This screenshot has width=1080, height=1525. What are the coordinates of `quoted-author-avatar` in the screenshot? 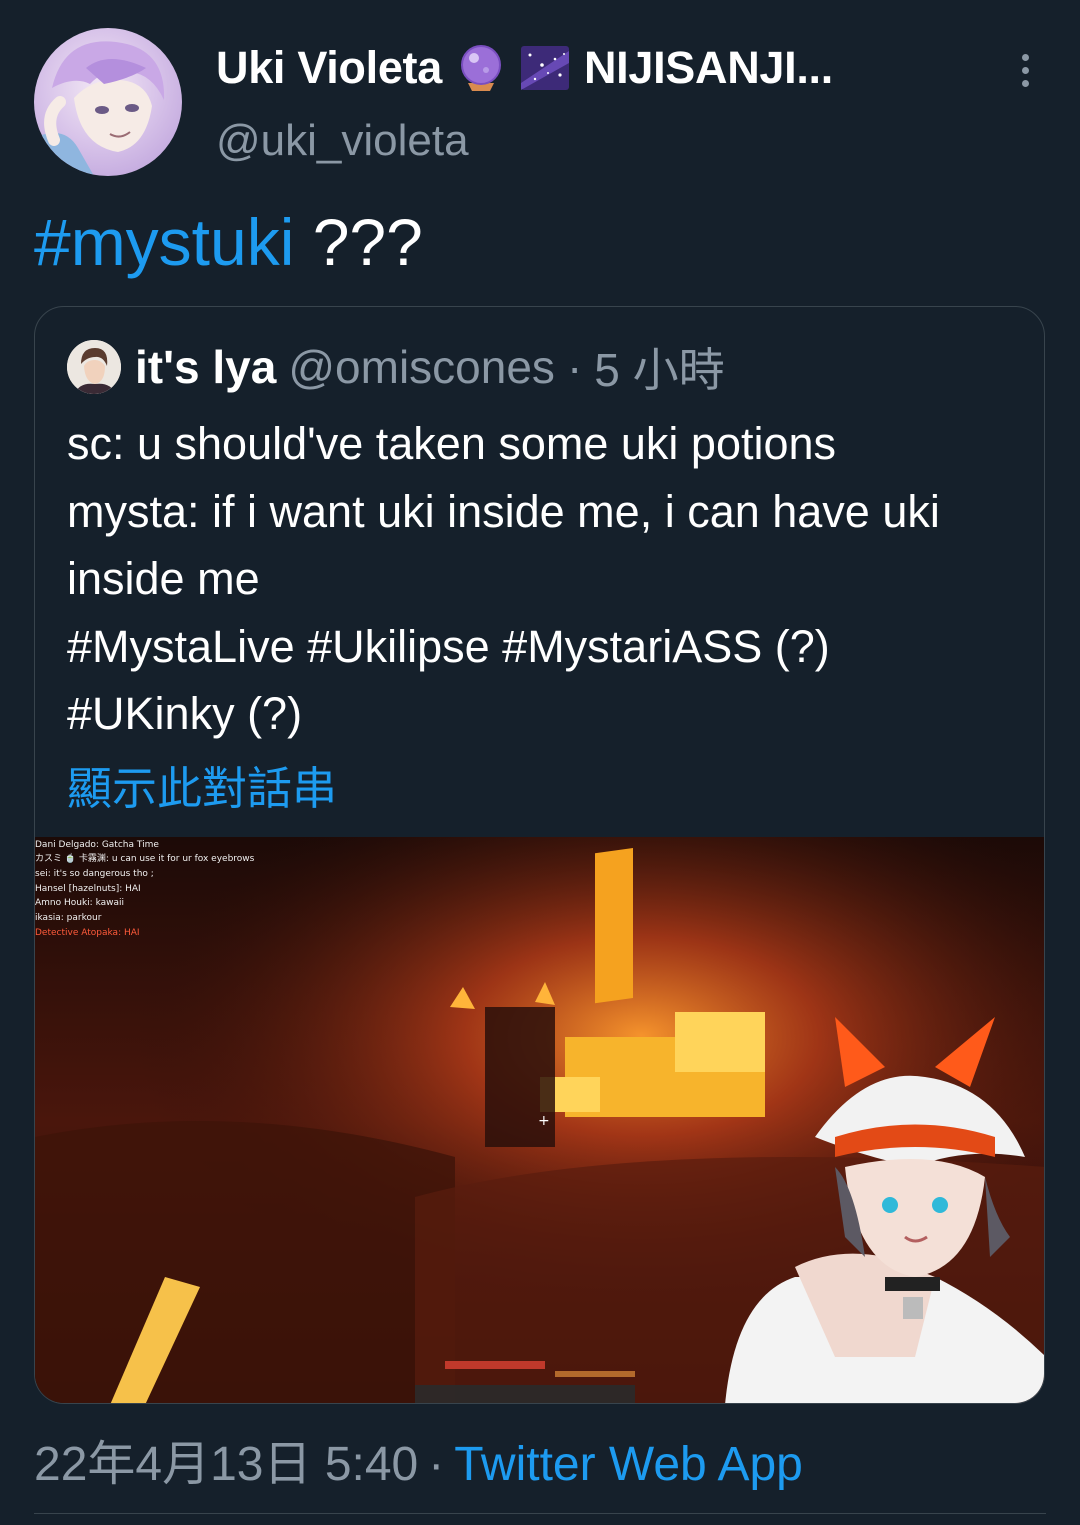 It's located at (94, 367).